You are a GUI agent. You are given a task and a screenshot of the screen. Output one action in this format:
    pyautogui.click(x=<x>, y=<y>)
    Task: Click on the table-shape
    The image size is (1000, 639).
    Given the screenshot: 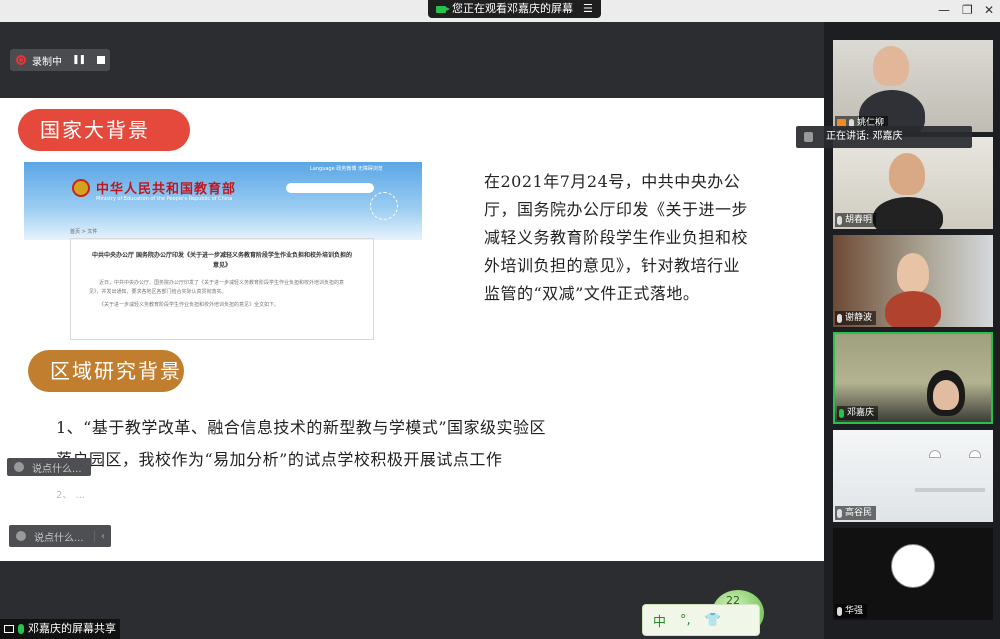 What is the action you would take?
    pyautogui.click(x=950, y=490)
    